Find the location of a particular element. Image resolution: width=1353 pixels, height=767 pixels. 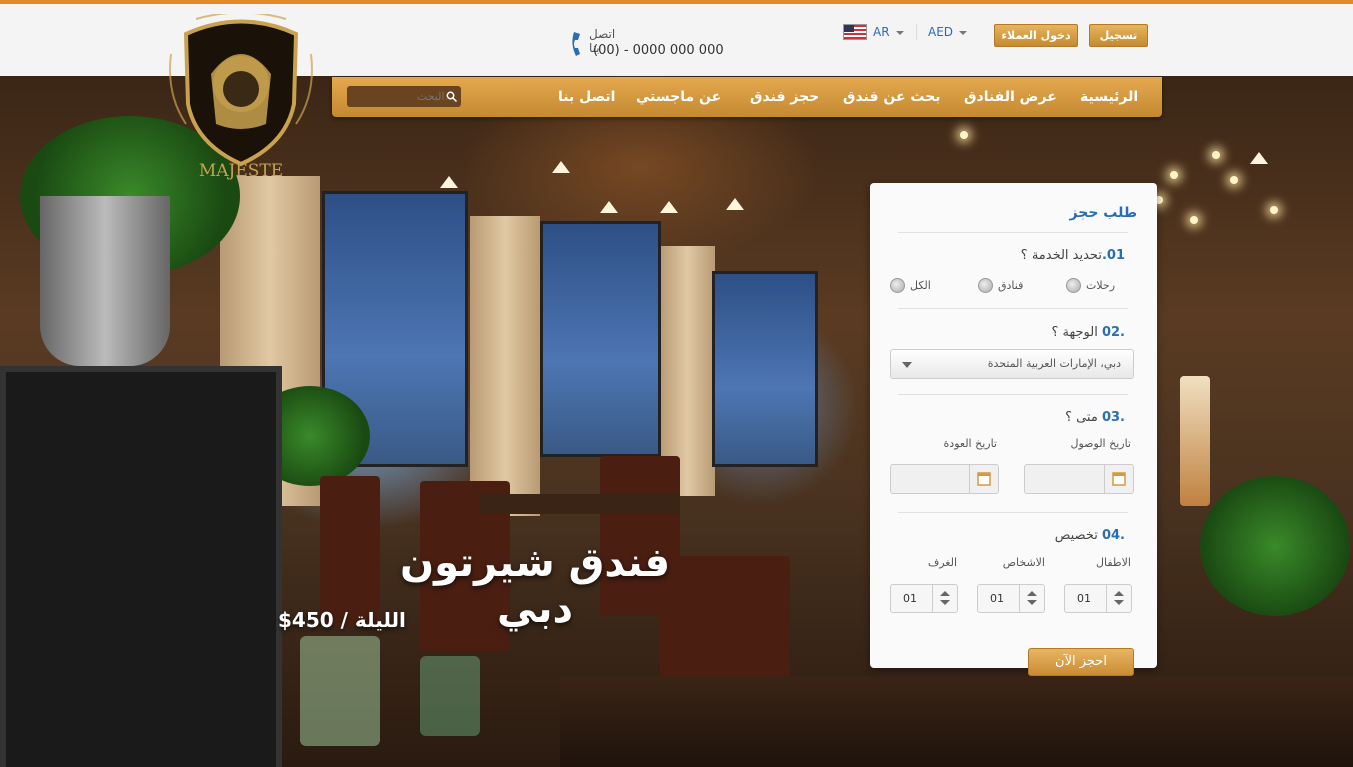

section-destination: .02 الوجهة ؟ is located at coordinates (1089, 332).